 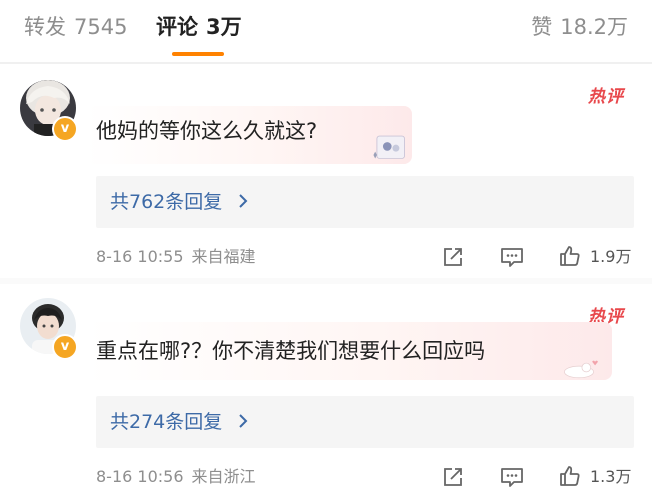 I want to click on tab-likes-count: 18.2万, so click(x=594, y=27).